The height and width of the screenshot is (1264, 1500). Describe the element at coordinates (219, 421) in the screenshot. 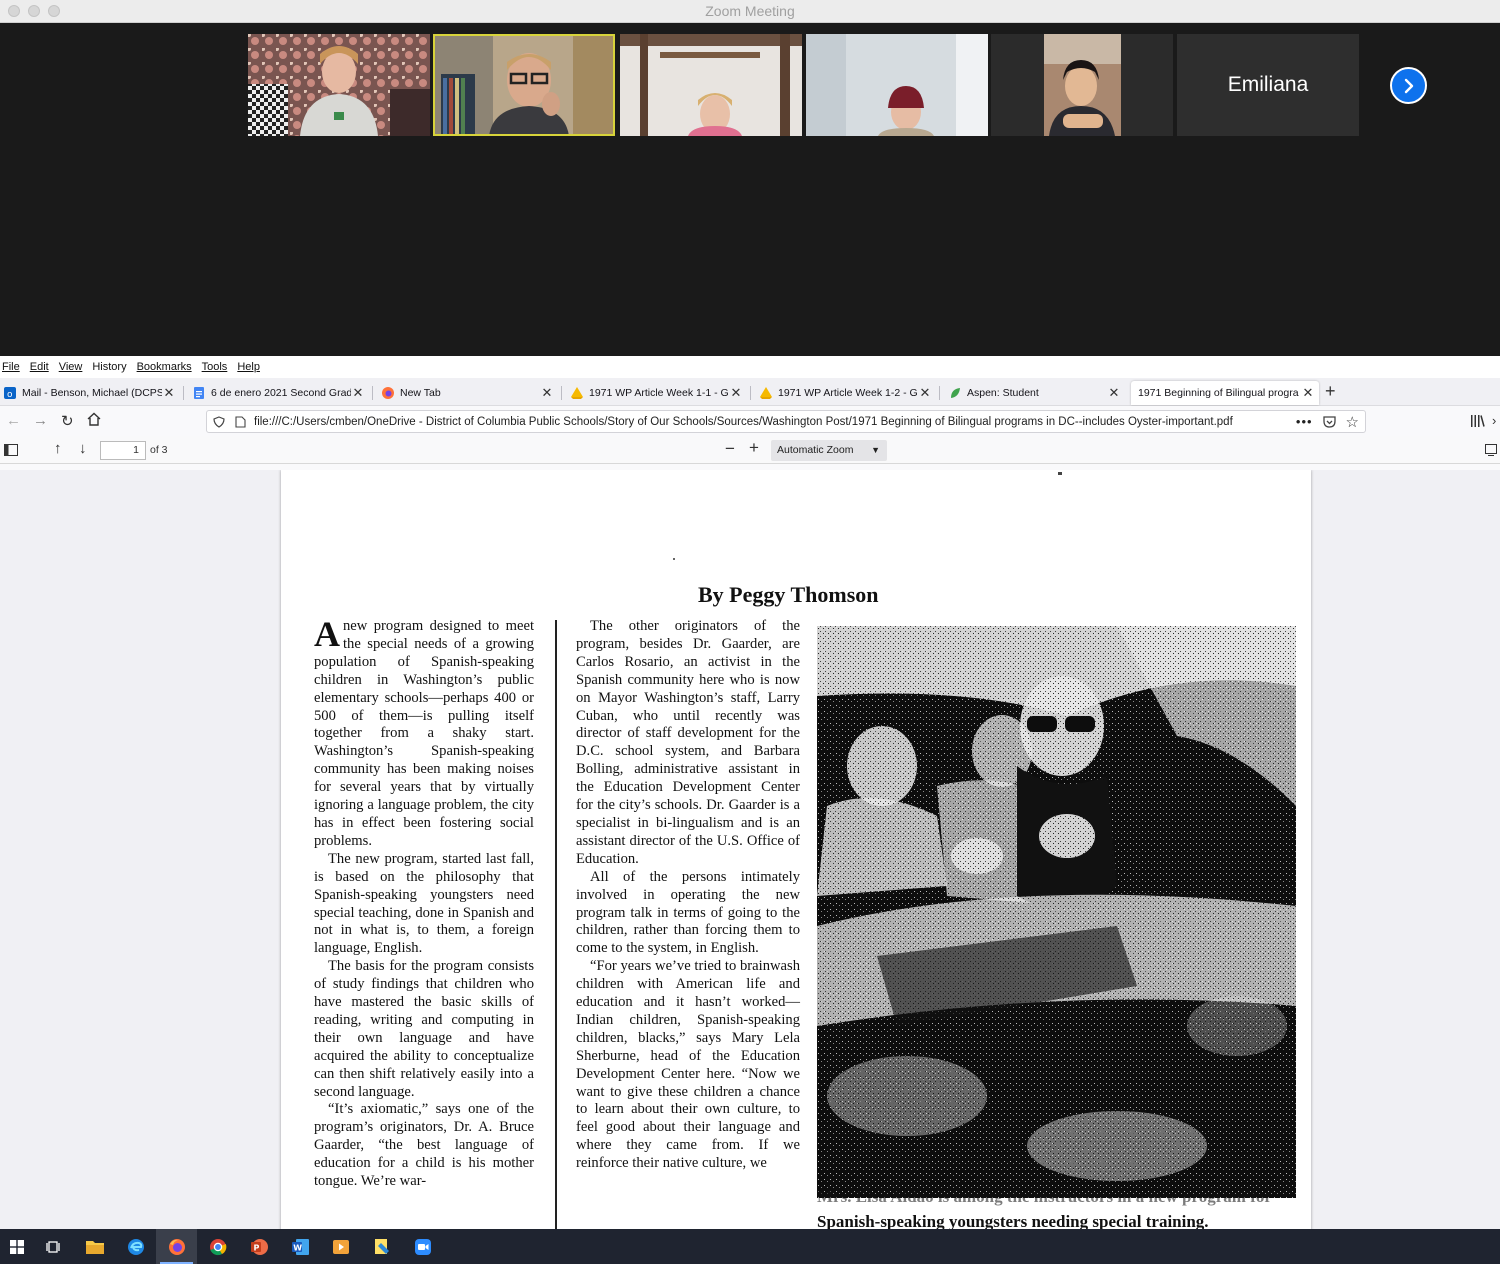

I see `tracking-shield-icon` at that location.